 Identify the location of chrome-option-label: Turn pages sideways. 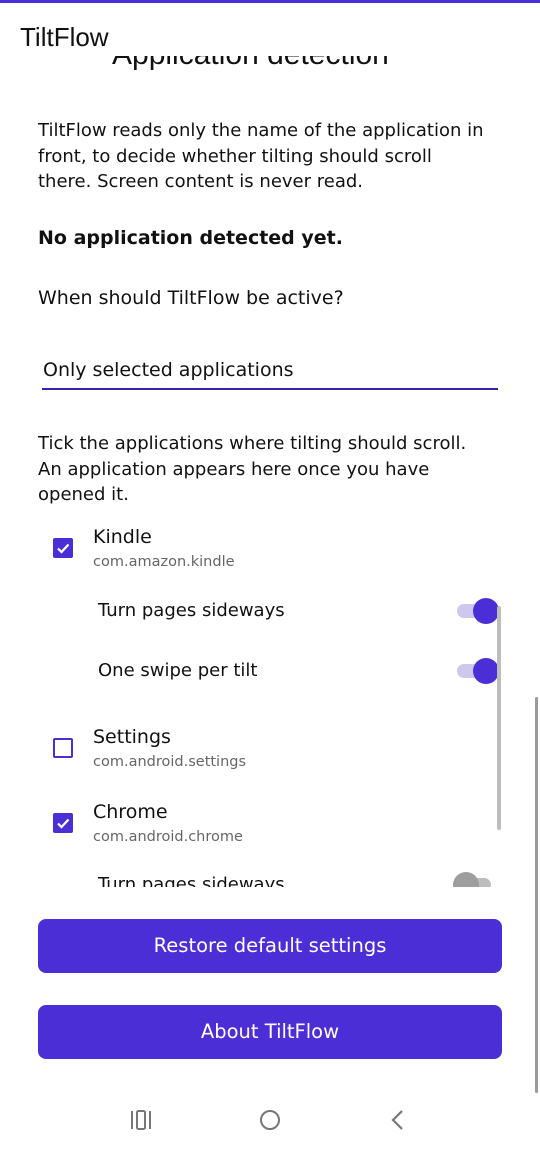
(191, 880).